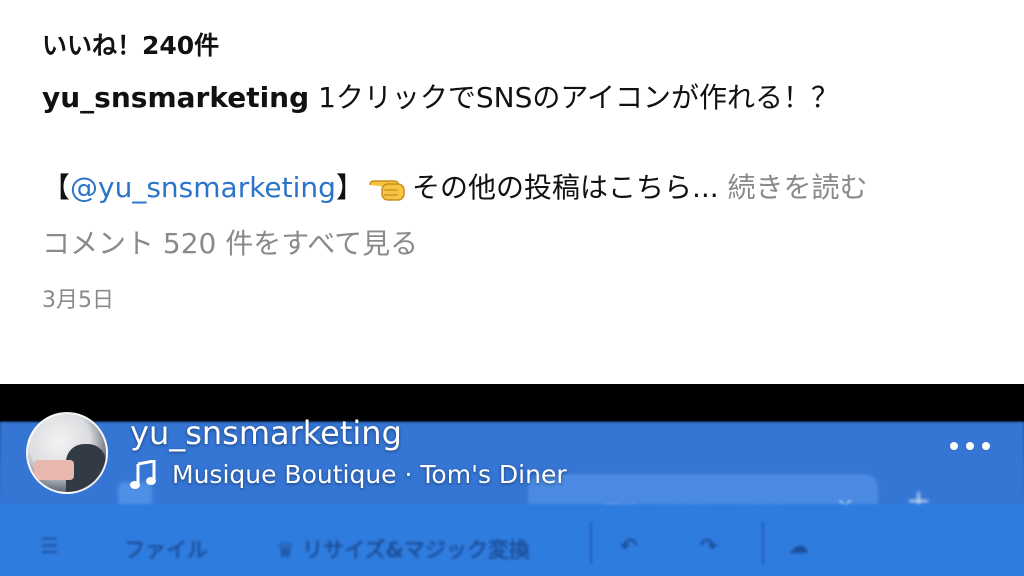 This screenshot has width=1024, height=576. I want to click on reel-music-title: Musique Boutique · Tom's Diner, so click(369, 474).